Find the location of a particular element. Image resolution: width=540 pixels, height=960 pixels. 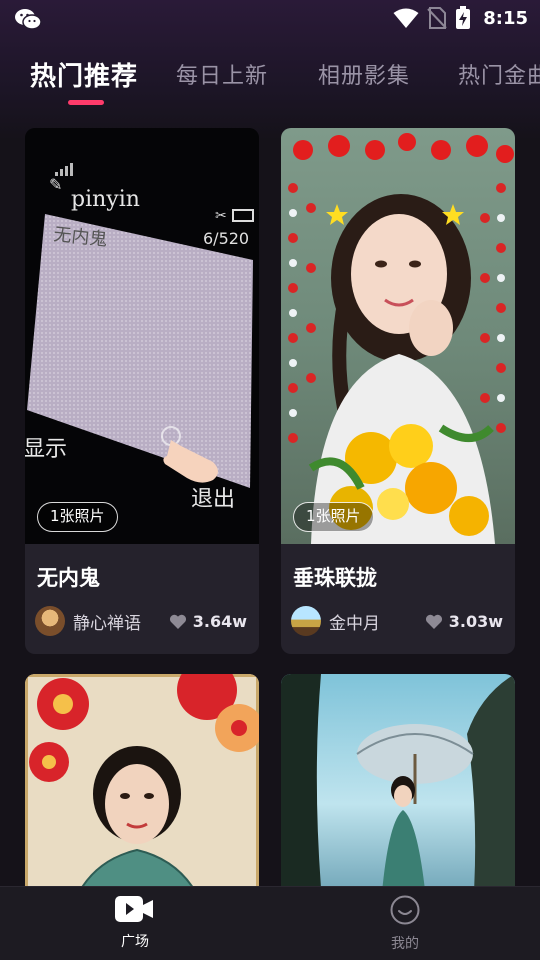

status-right: 8:15 is located at coordinates (460, 18).